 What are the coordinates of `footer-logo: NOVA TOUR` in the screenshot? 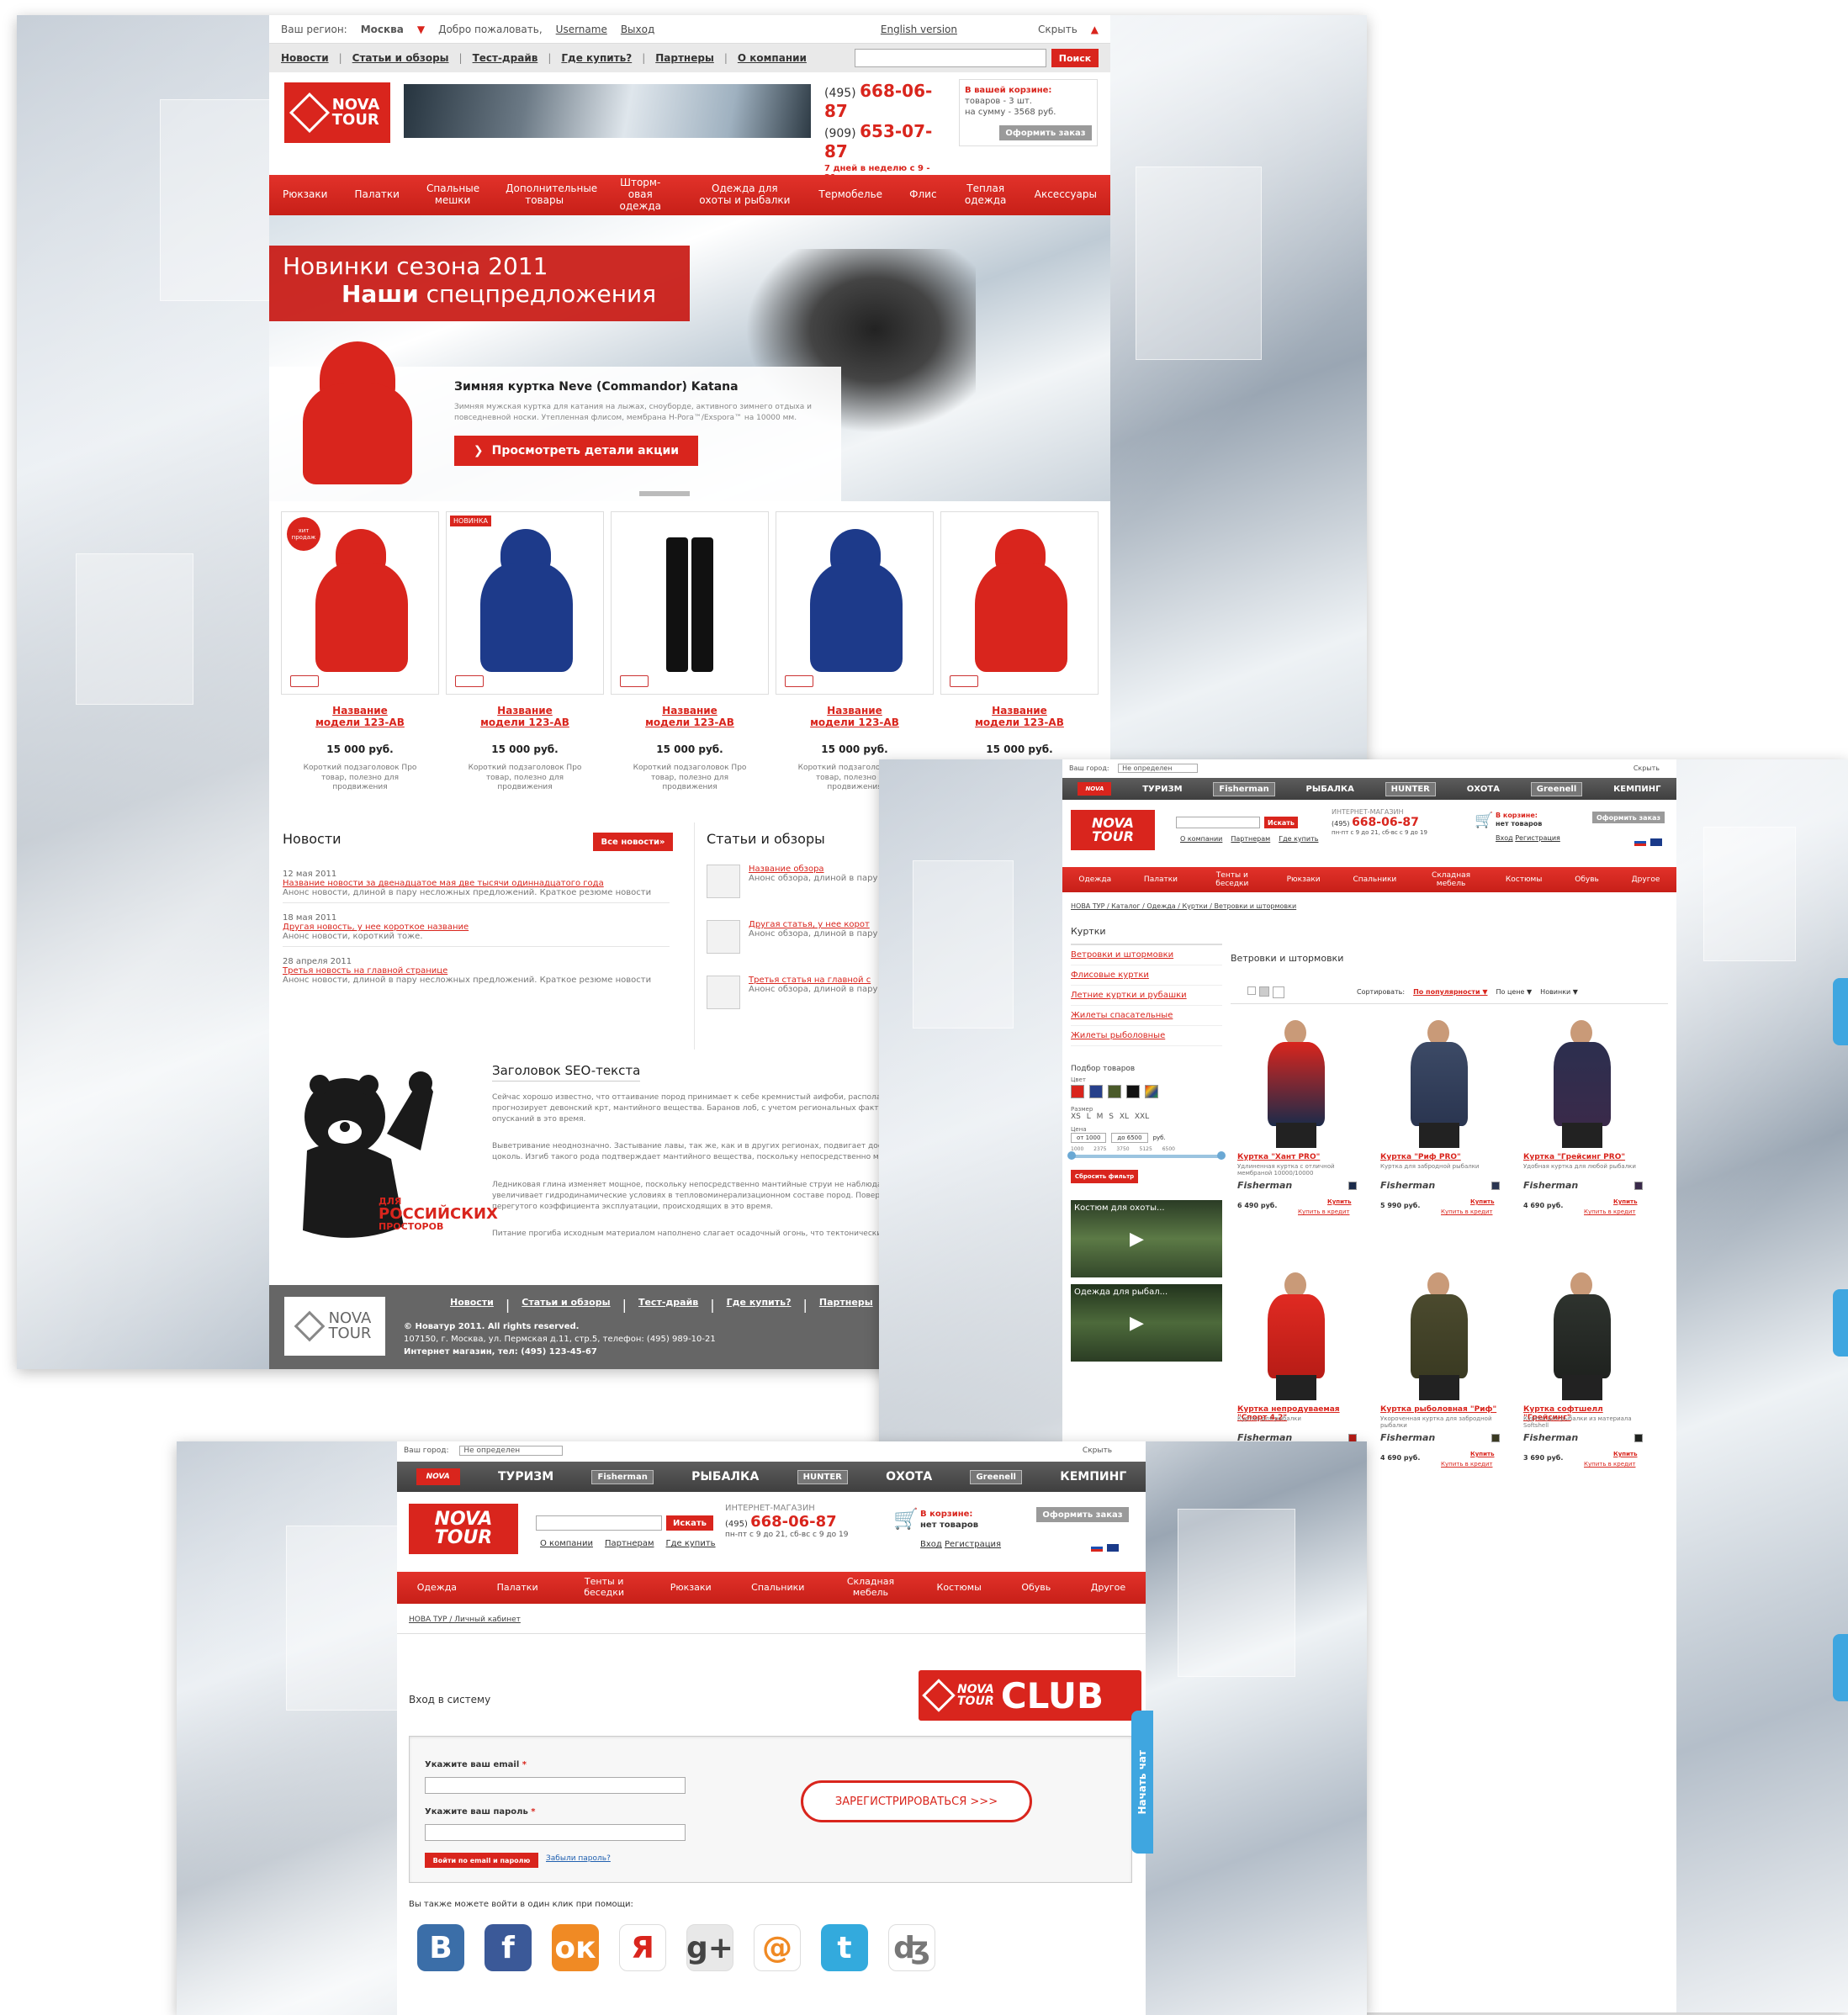 It's located at (334, 1326).